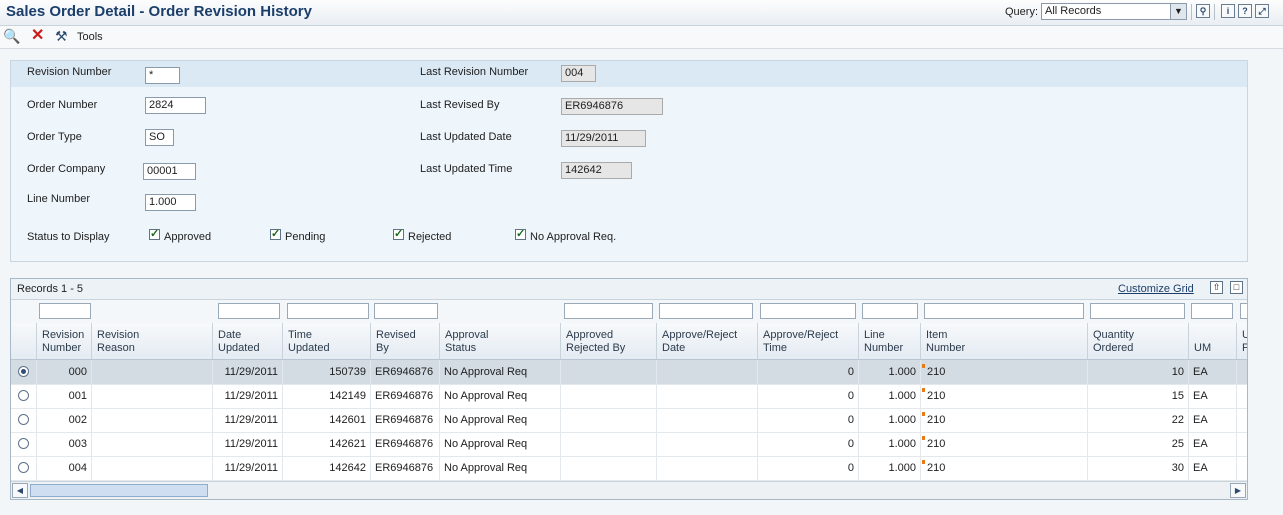 The width and height of the screenshot is (1283, 515). Describe the element at coordinates (1242, 341) in the screenshot. I see `column-header-partial: UP` at that location.